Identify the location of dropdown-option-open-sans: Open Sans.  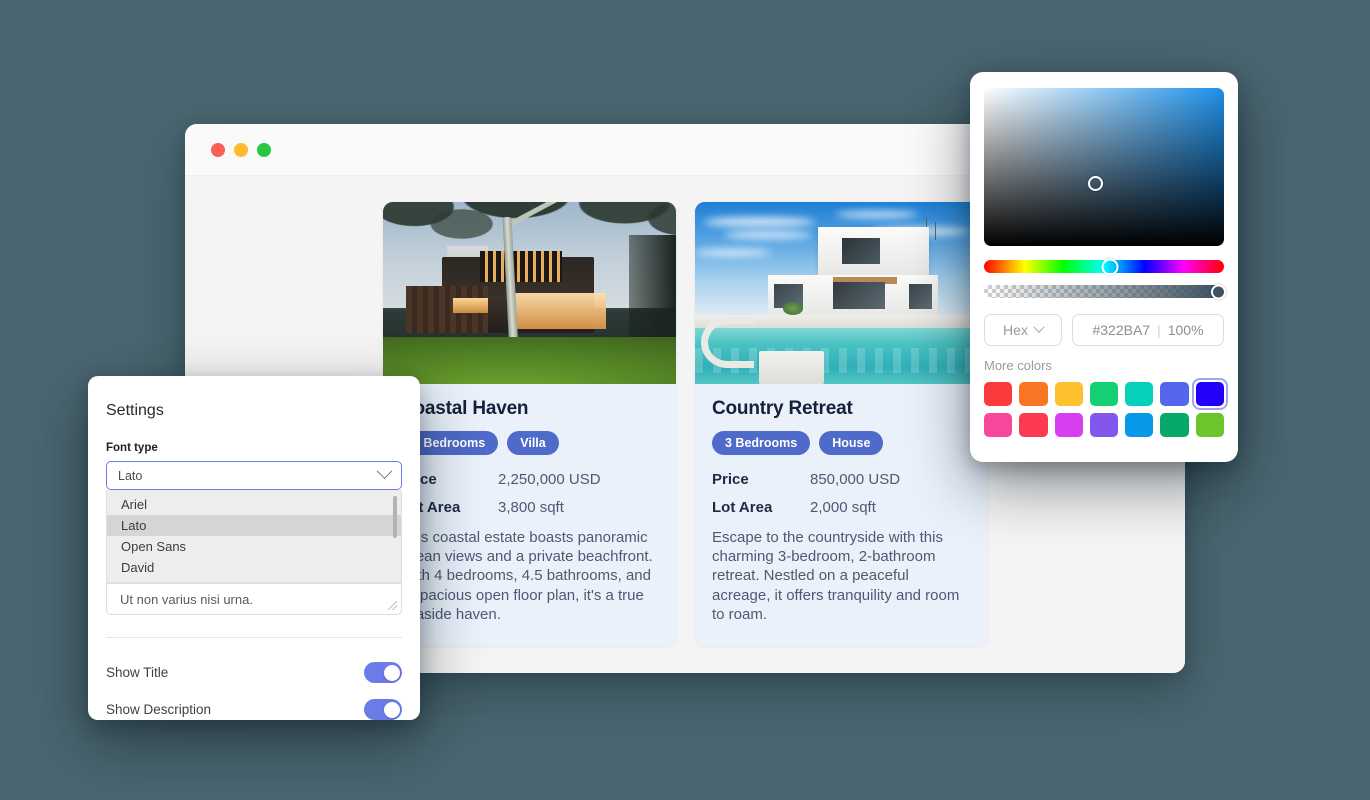
(254, 546).